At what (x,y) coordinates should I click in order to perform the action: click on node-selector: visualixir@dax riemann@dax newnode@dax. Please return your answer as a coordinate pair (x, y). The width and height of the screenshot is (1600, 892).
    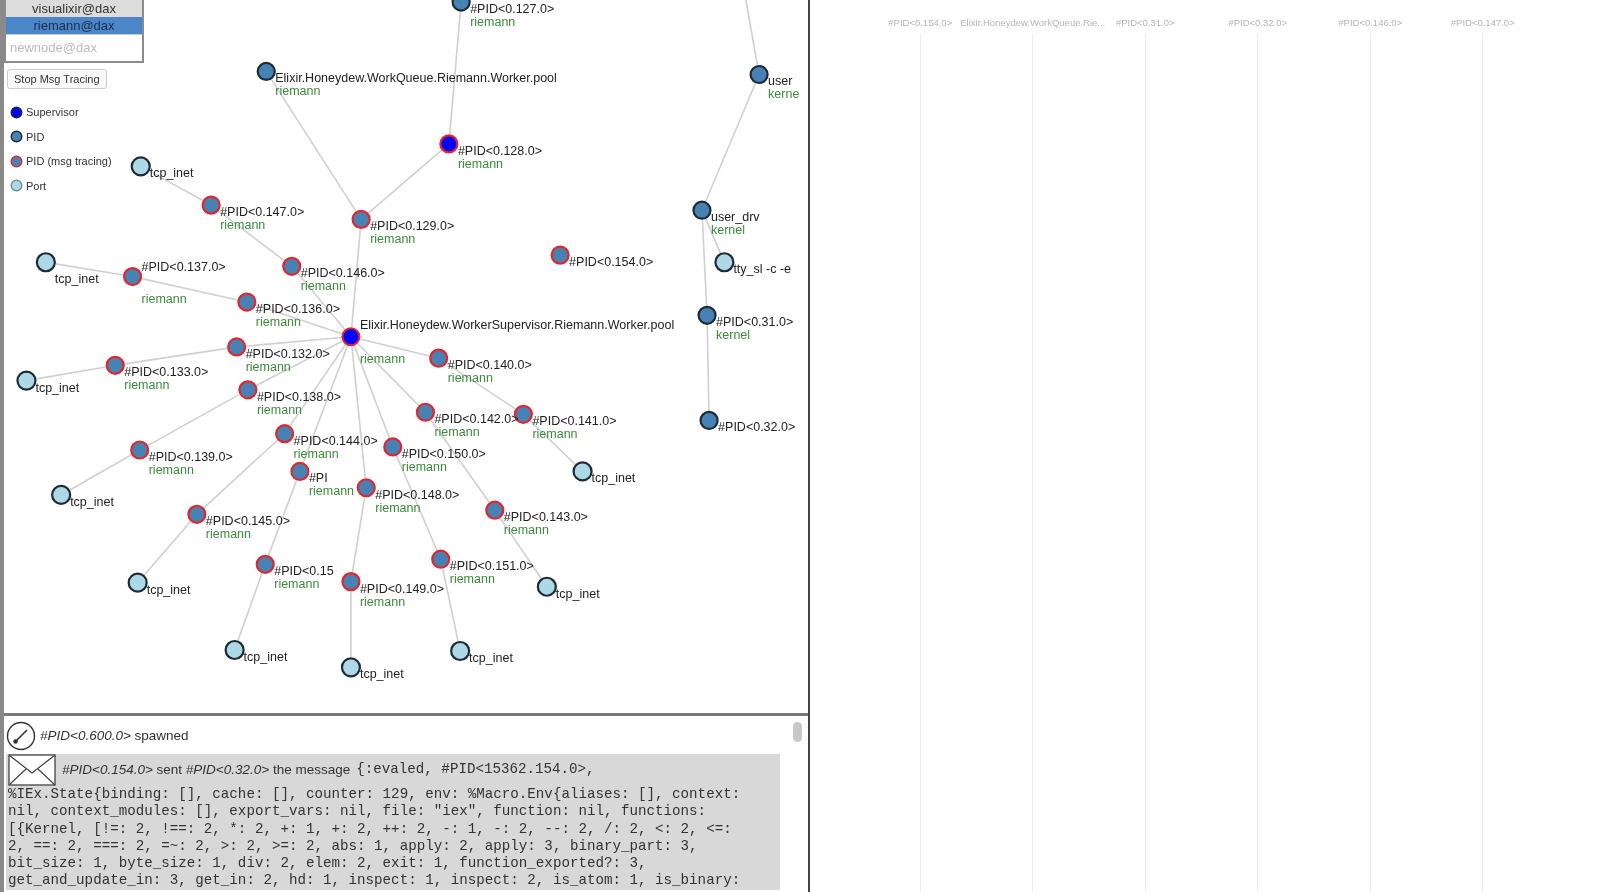
    Looking at the image, I should click on (74, 31).